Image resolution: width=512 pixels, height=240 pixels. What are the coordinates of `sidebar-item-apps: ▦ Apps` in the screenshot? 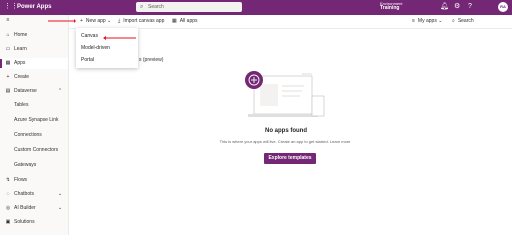 It's located at (34, 63).